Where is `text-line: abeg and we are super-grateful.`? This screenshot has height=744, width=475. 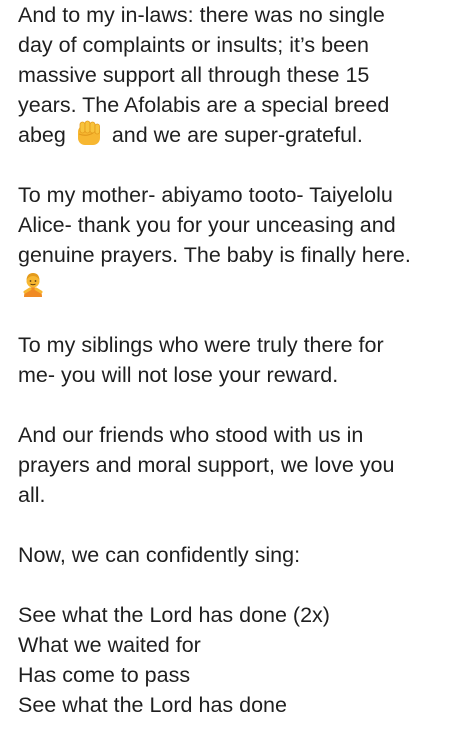
text-line: abeg and we are super-grateful. is located at coordinates (243, 135).